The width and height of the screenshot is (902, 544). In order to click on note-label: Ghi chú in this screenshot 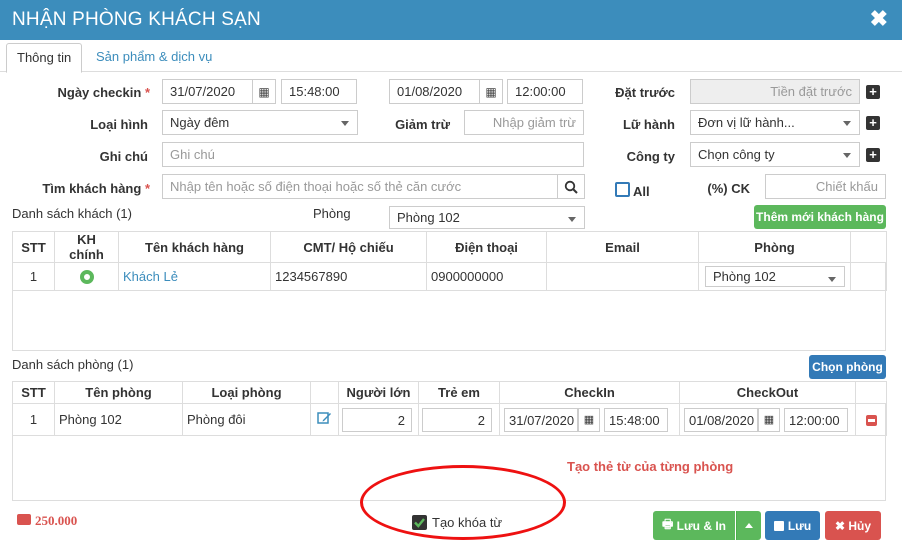, I will do `click(123, 156)`.